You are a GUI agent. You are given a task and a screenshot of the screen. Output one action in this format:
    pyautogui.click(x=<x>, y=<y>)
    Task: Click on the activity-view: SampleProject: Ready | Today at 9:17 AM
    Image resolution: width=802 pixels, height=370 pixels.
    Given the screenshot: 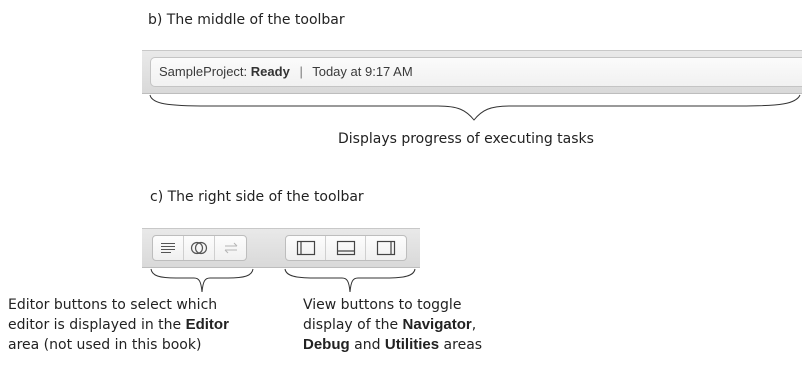 What is the action you would take?
    pyautogui.click(x=476, y=72)
    